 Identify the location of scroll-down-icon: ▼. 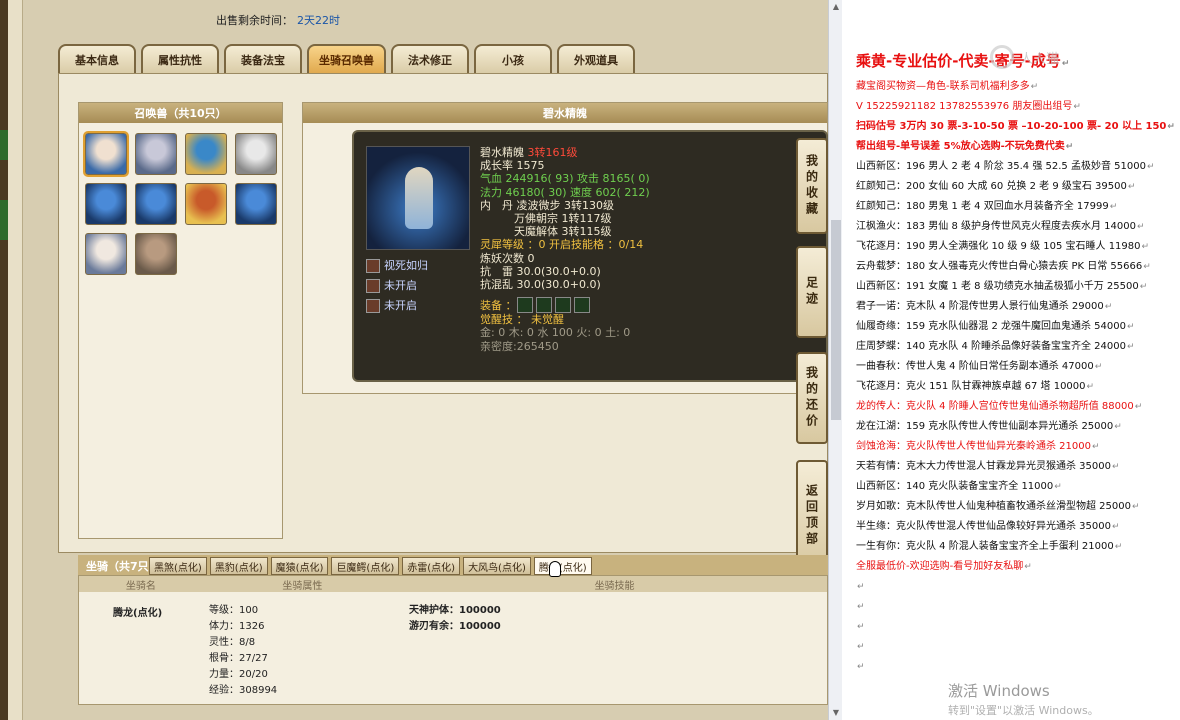
(836, 713).